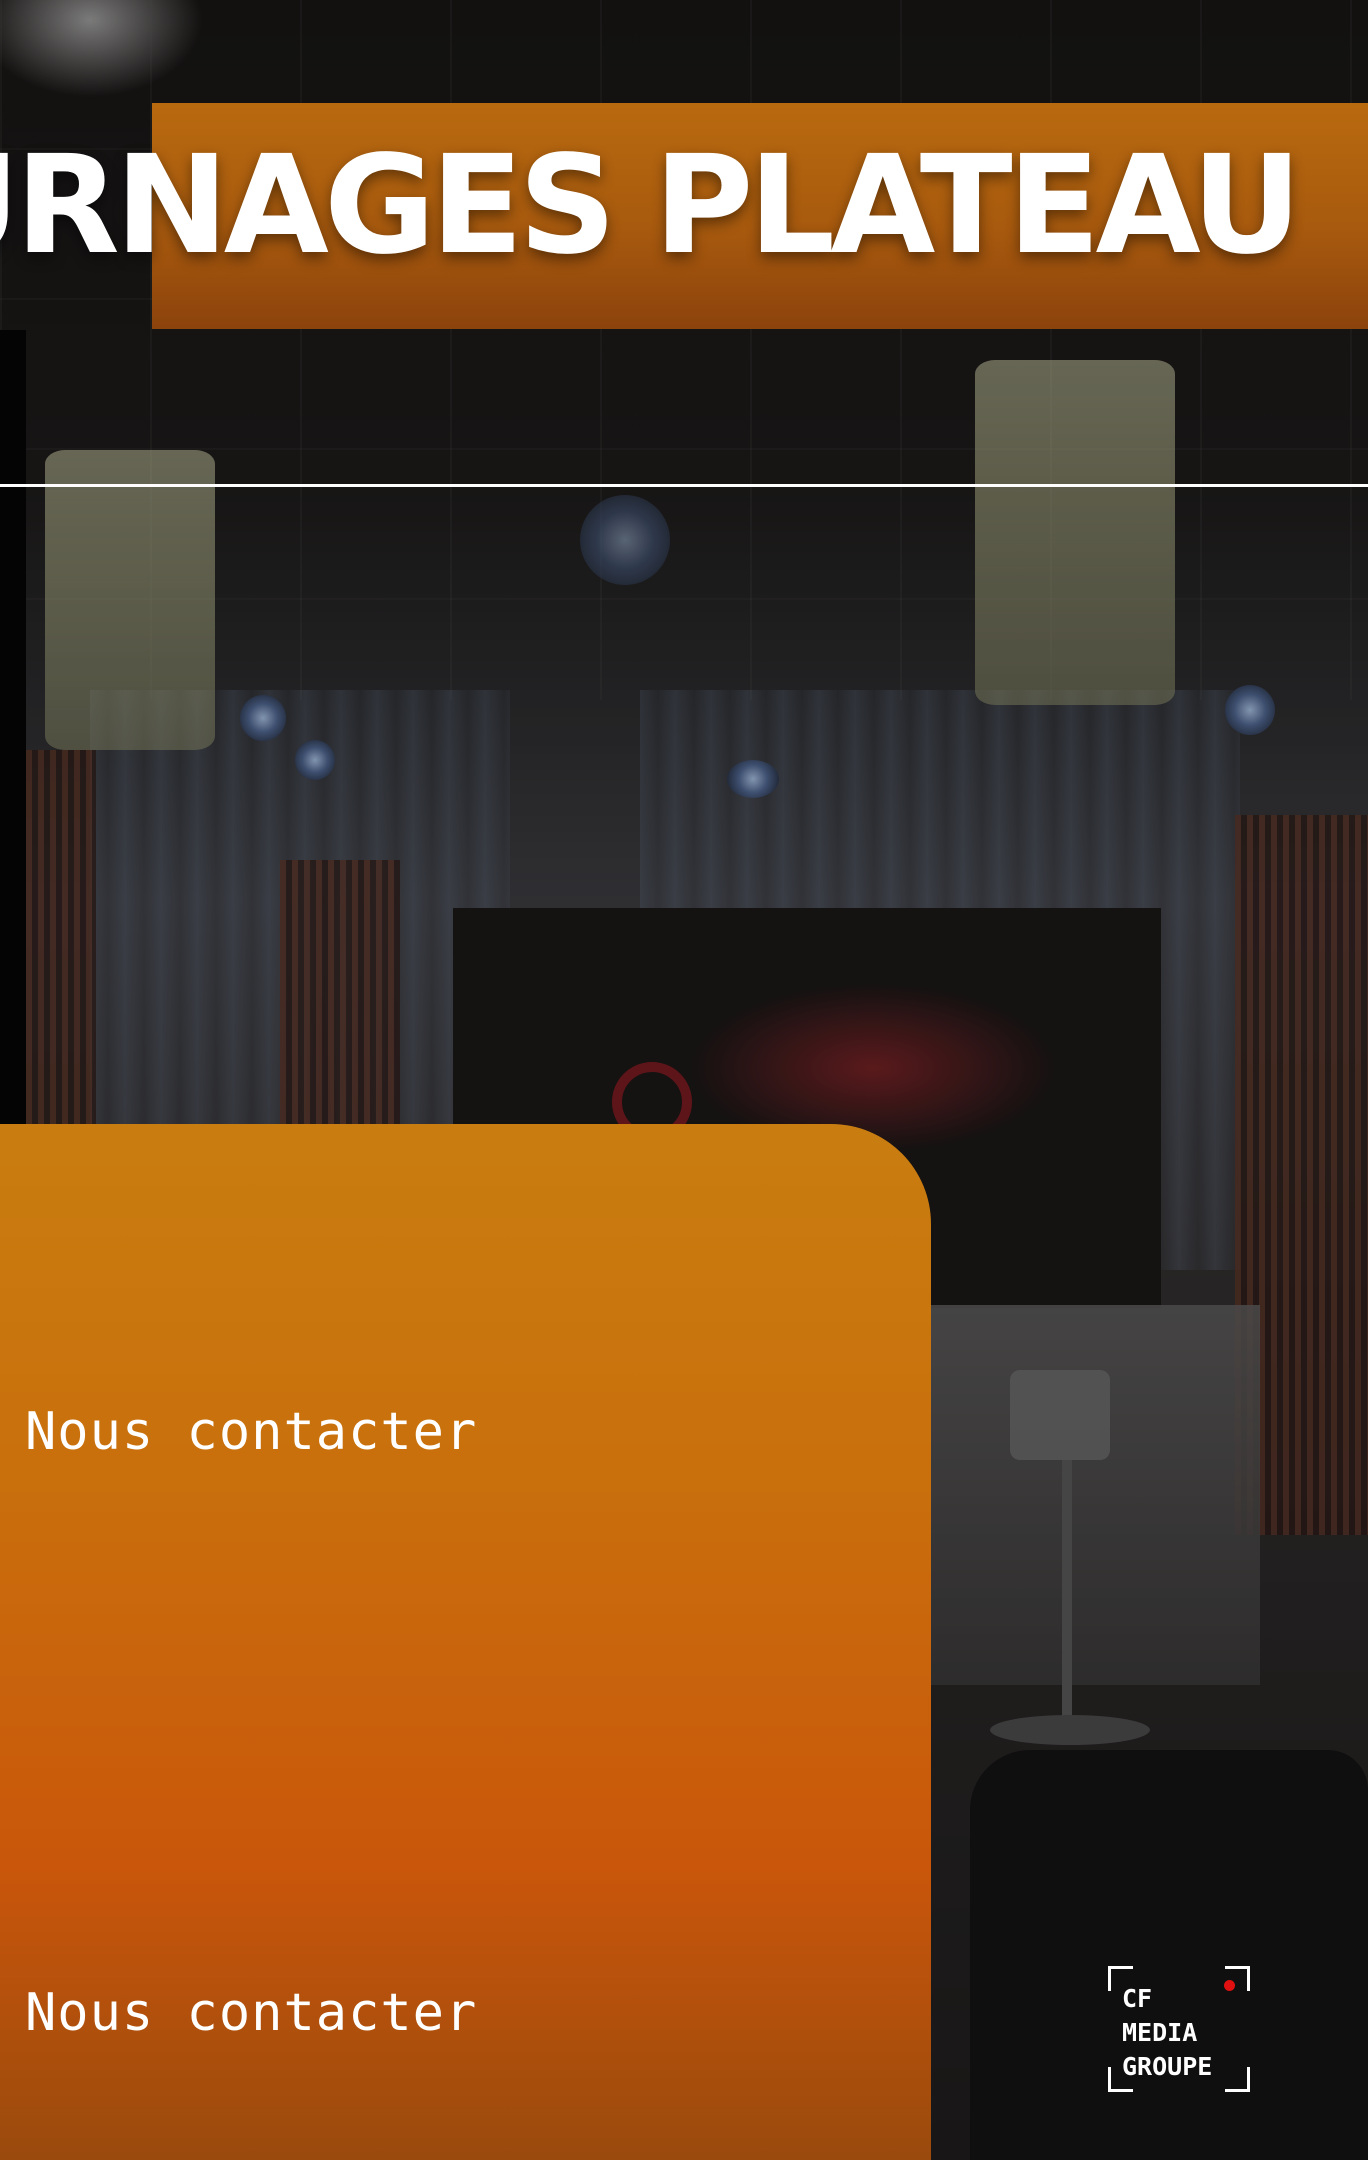 Image resolution: width=1368 pixels, height=2160 pixels. Describe the element at coordinates (1229, 1985) in the screenshot. I see `record-dot-icon` at that location.